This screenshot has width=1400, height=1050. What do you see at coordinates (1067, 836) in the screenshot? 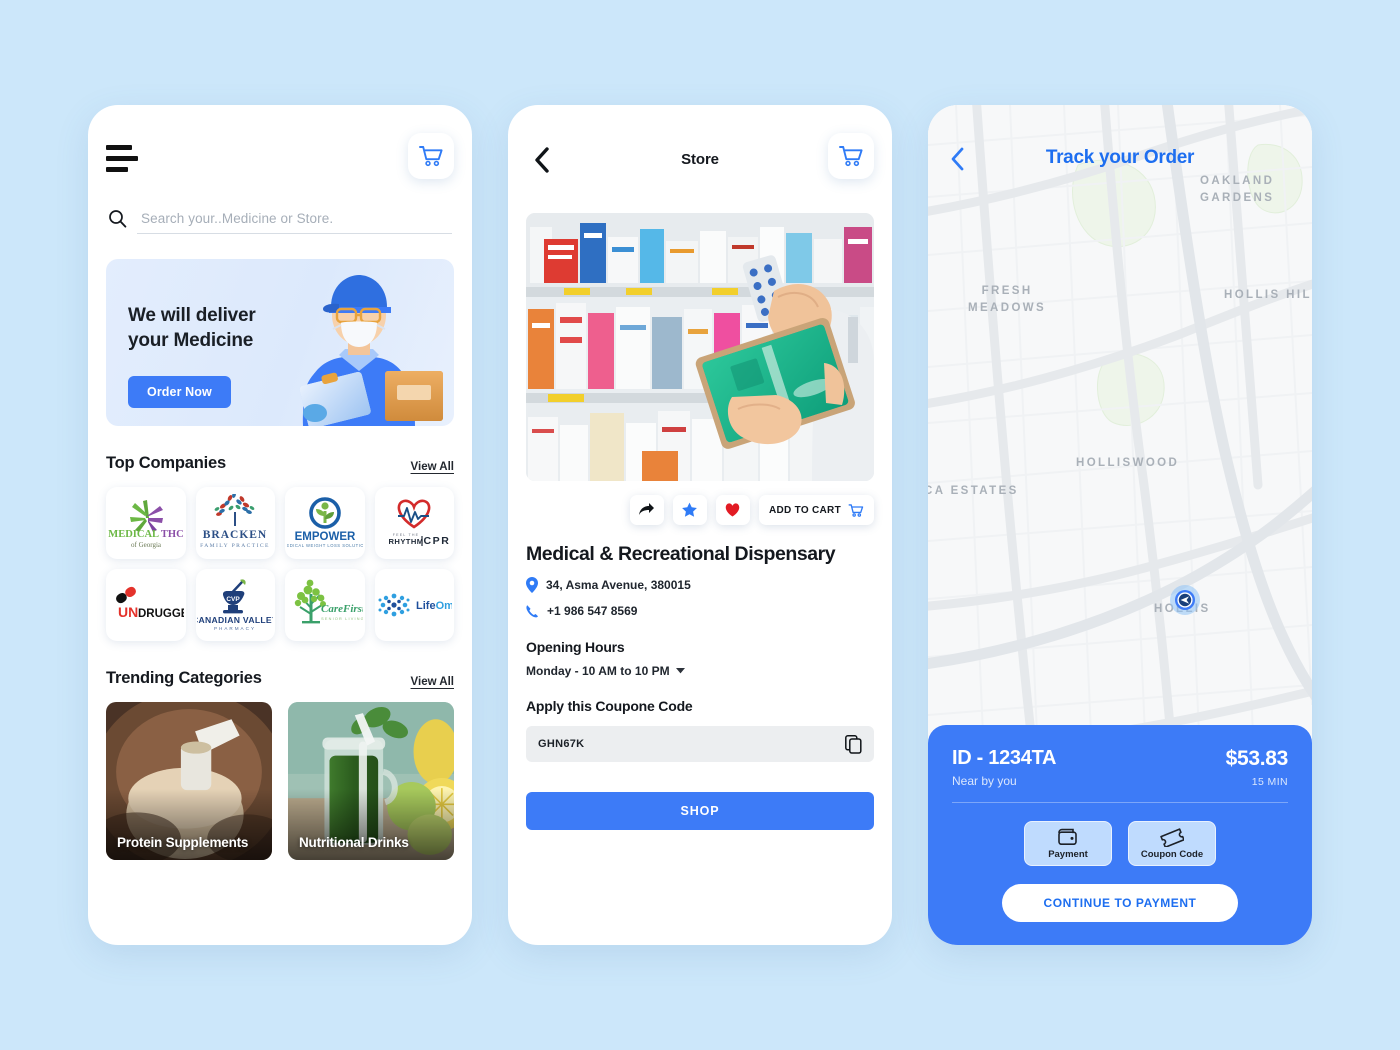
I see `wallet-icon` at bounding box center [1067, 836].